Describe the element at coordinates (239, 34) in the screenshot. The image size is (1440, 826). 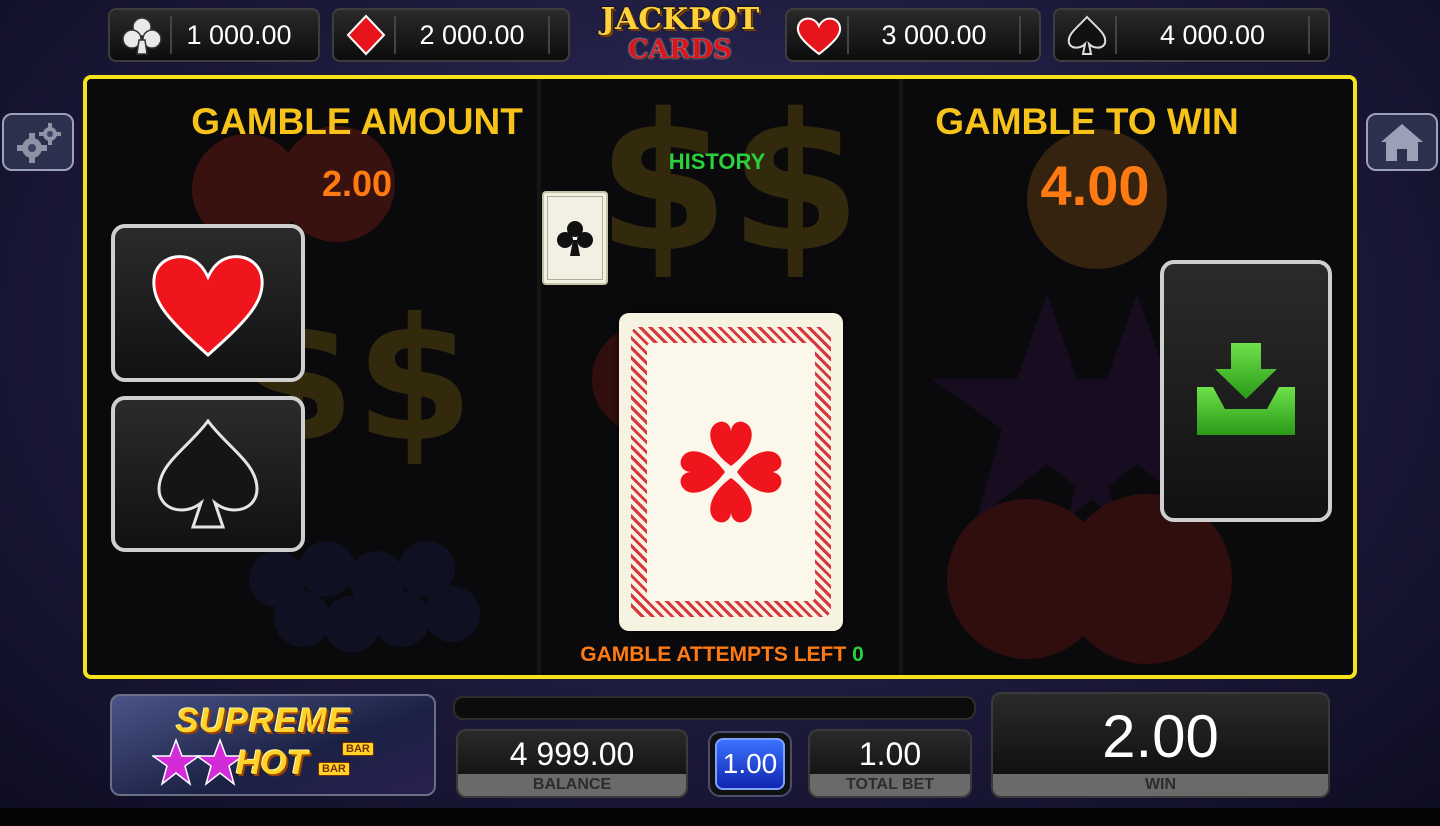
I see `jackpot-club-value: 1 000.00` at that location.